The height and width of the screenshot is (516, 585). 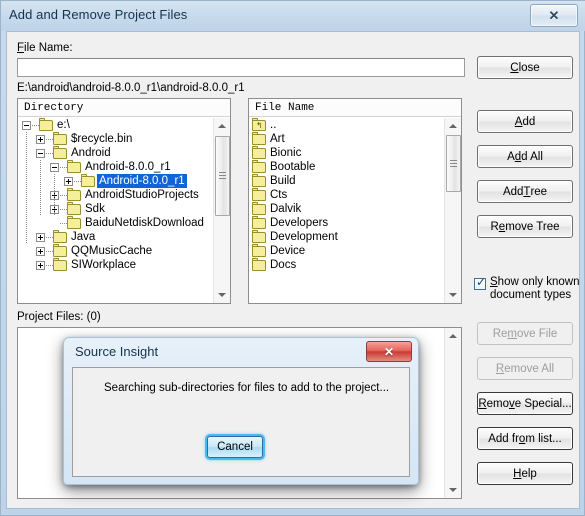 I want to click on file-list-item: Development, so click(x=346, y=237).